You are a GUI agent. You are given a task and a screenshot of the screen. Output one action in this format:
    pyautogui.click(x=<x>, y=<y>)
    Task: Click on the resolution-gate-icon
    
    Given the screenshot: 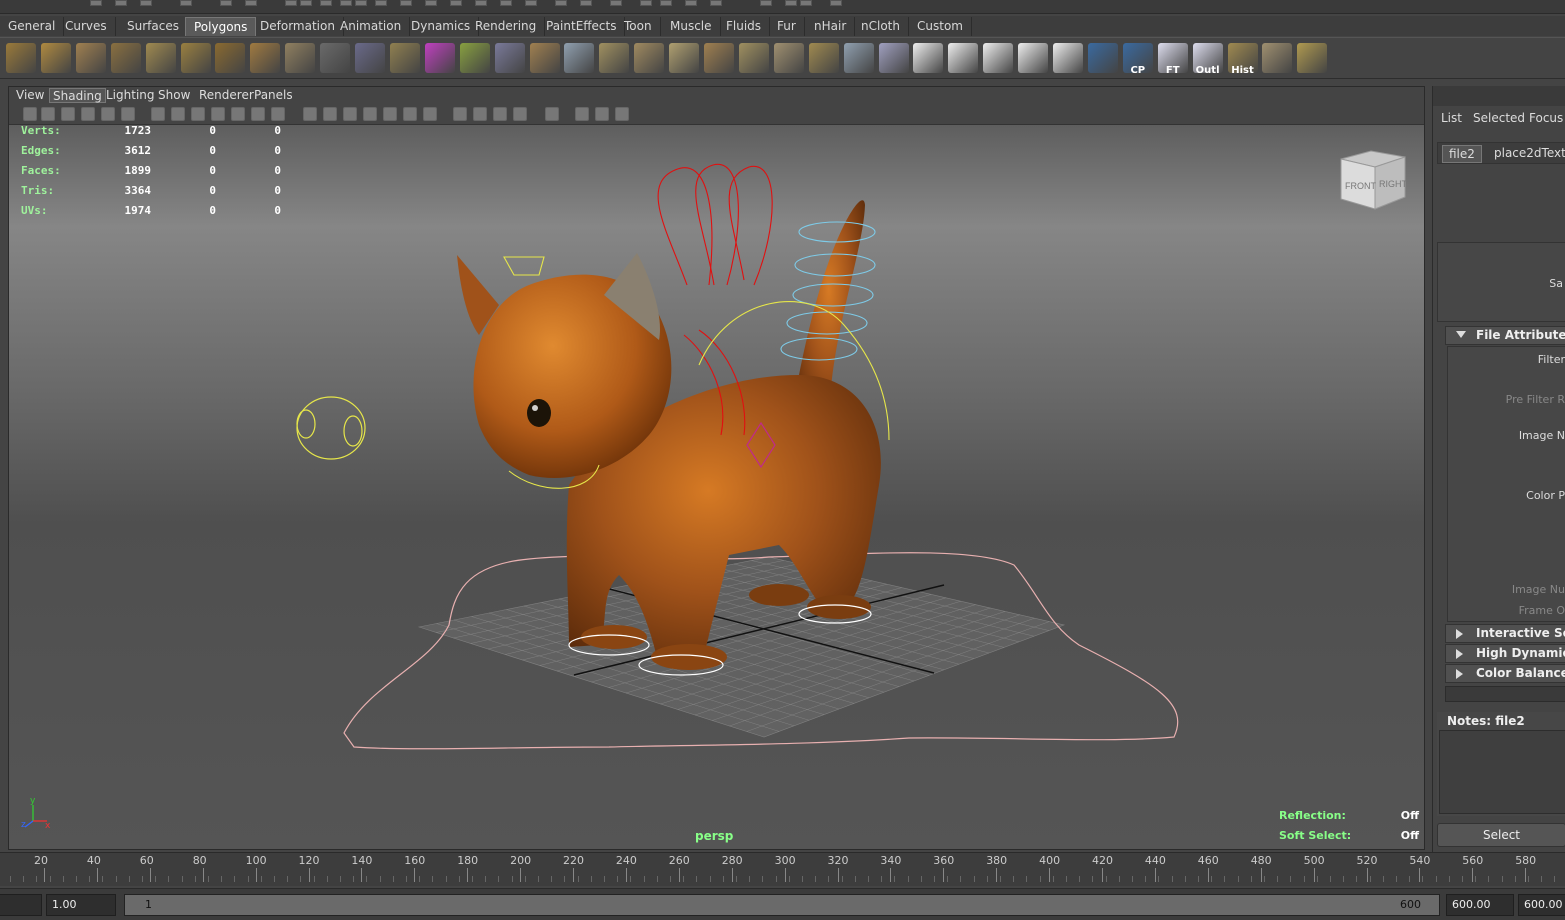 What is the action you would take?
    pyautogui.click(x=198, y=114)
    